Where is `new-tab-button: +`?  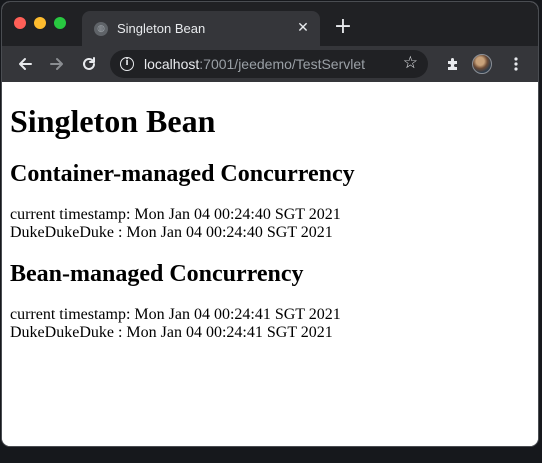 new-tab-button: + is located at coordinates (343, 27).